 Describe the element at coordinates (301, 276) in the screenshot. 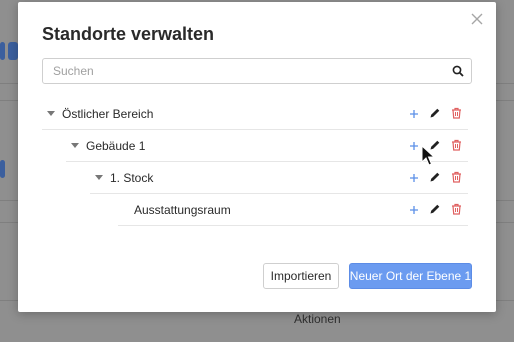

I see `import-button: Importieren` at that location.